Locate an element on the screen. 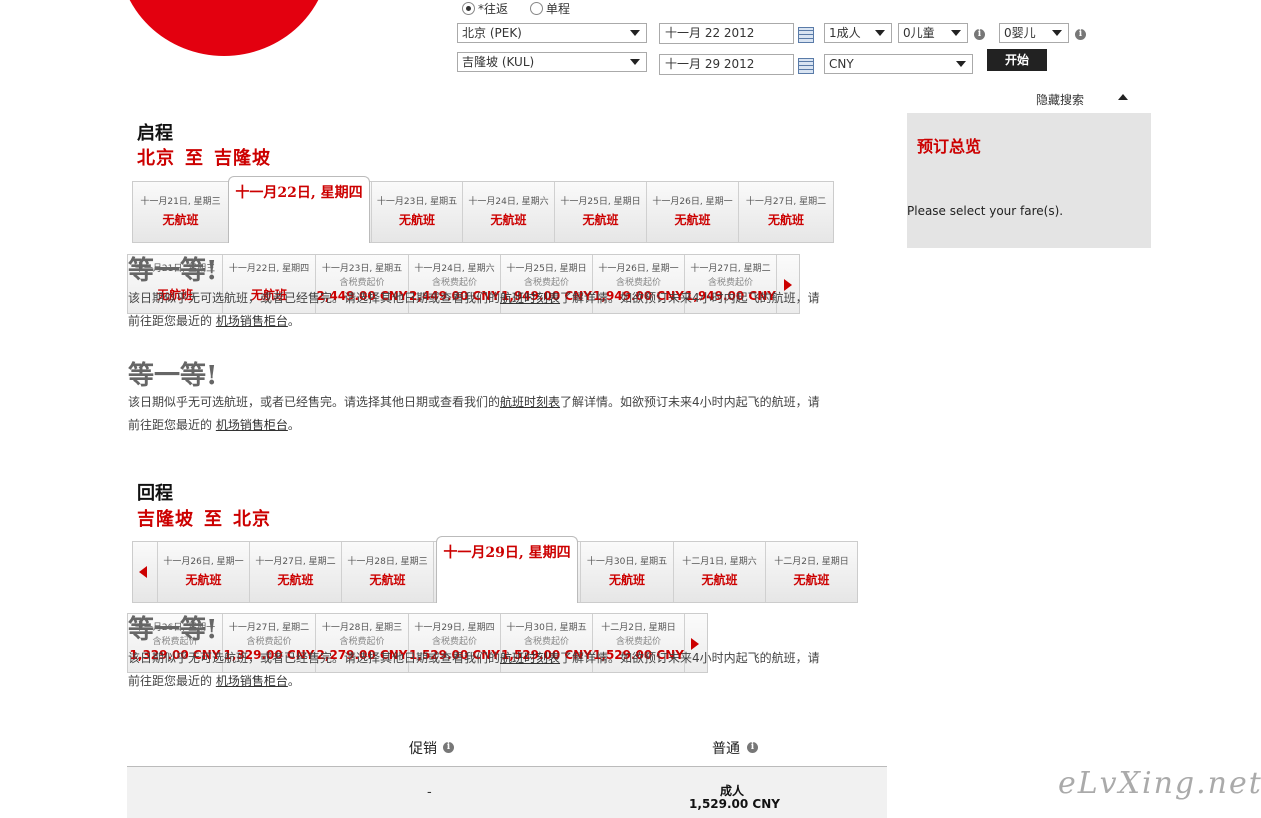 The height and width of the screenshot is (818, 1261). prev-arrow-icon is located at coordinates (143, 572).